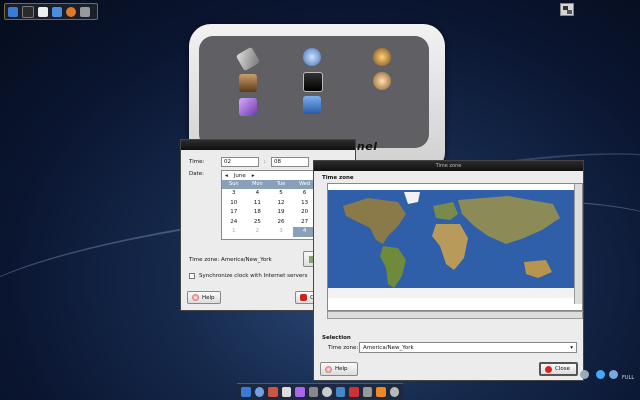 The width and height of the screenshot is (640, 400). I want to click on calendar-day: 11, so click(258, 204).